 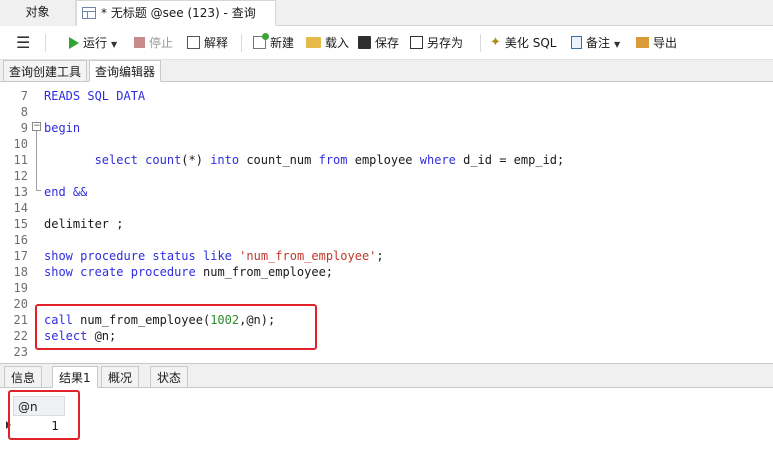 What do you see at coordinates (20, 272) in the screenshot?
I see `line-number: 18` at bounding box center [20, 272].